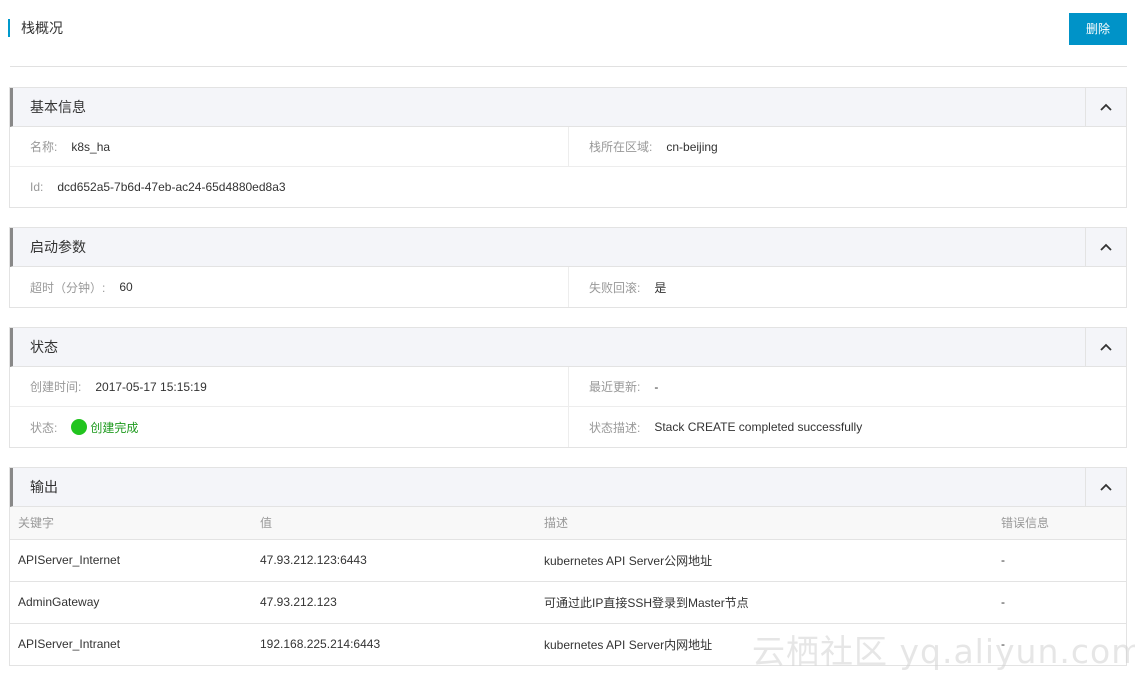 The width and height of the screenshot is (1135, 675). Describe the element at coordinates (621, 147) in the screenshot. I see `region-label: 栈所在区域:` at that location.